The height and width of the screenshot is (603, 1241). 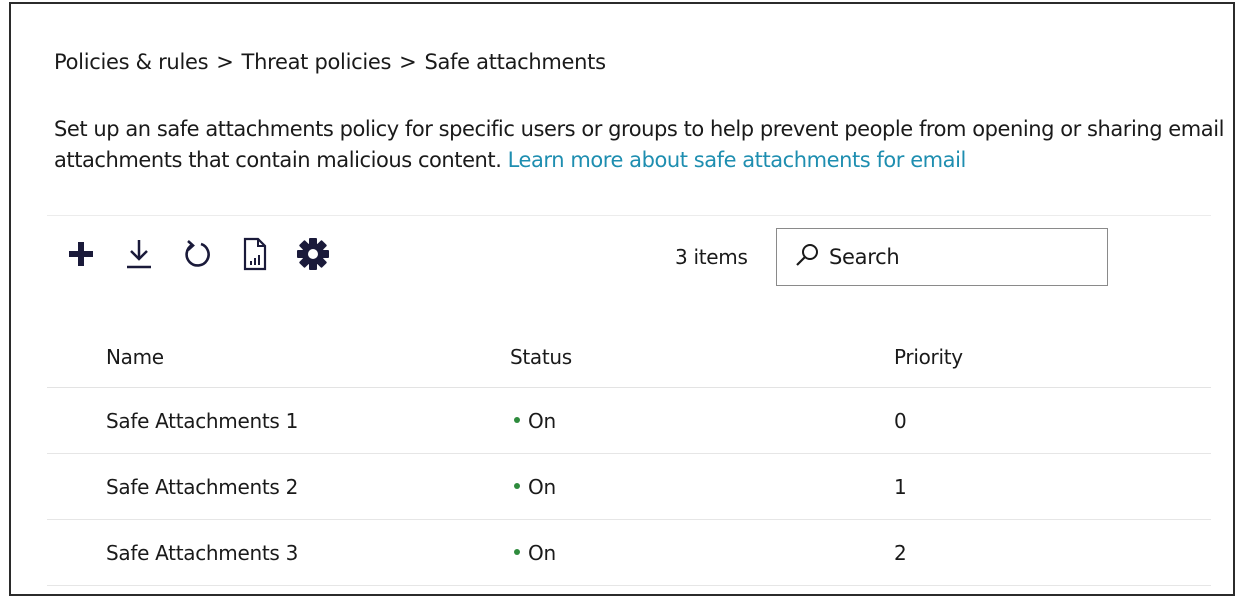 I want to click on policy-priority: 2, so click(x=900, y=552).